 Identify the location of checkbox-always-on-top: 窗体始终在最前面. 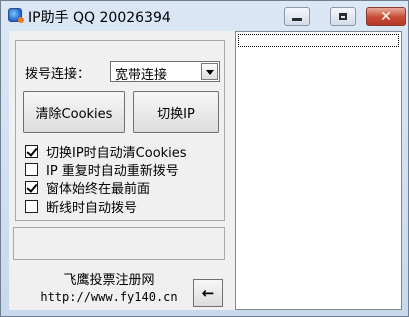
(88, 187).